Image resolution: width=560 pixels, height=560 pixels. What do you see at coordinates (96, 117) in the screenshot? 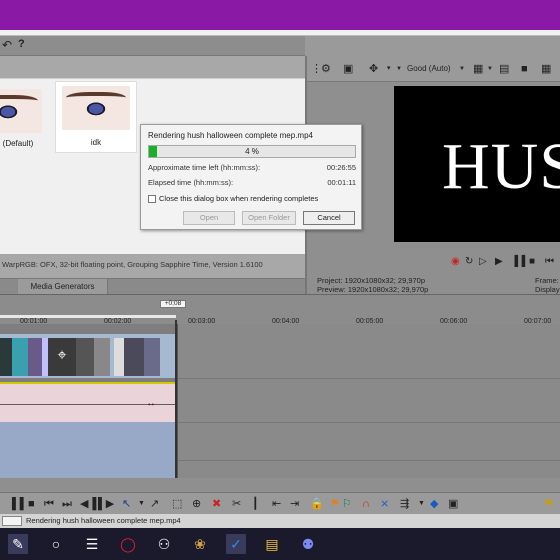
I see `preset-thumb-idk: idk` at bounding box center [96, 117].